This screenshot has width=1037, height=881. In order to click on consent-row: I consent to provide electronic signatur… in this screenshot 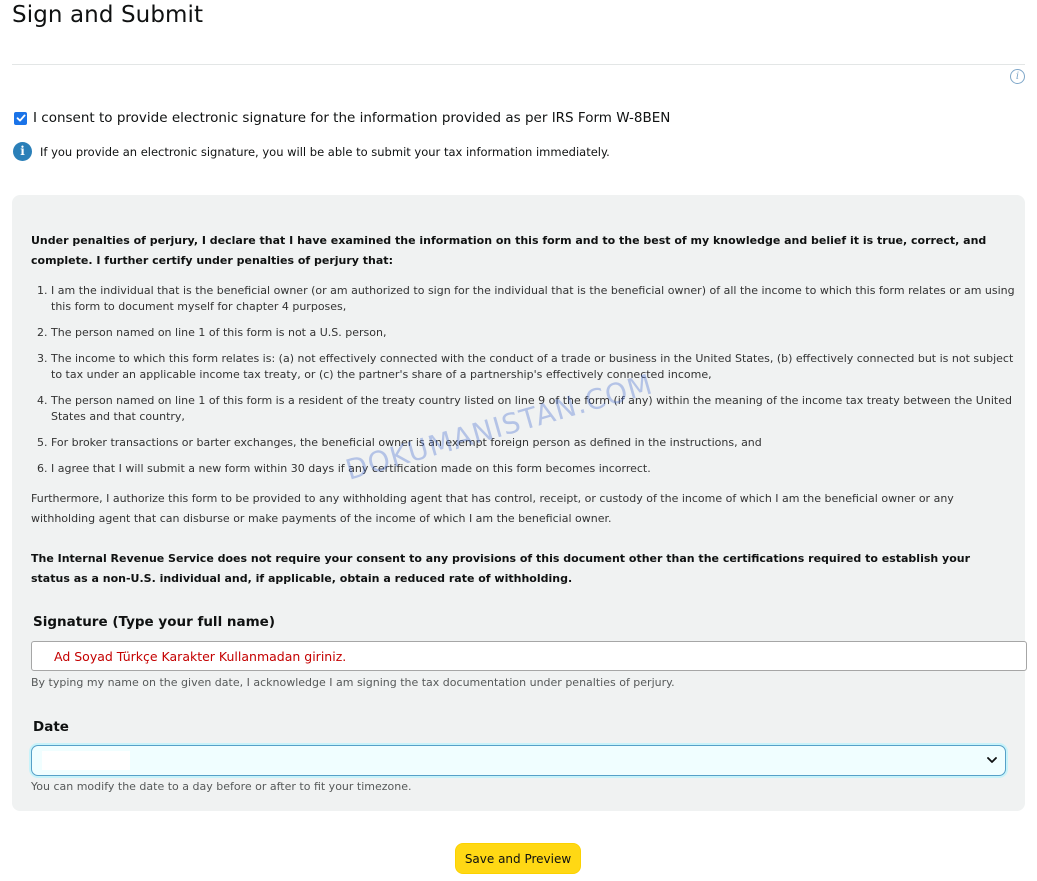, I will do `click(342, 118)`.